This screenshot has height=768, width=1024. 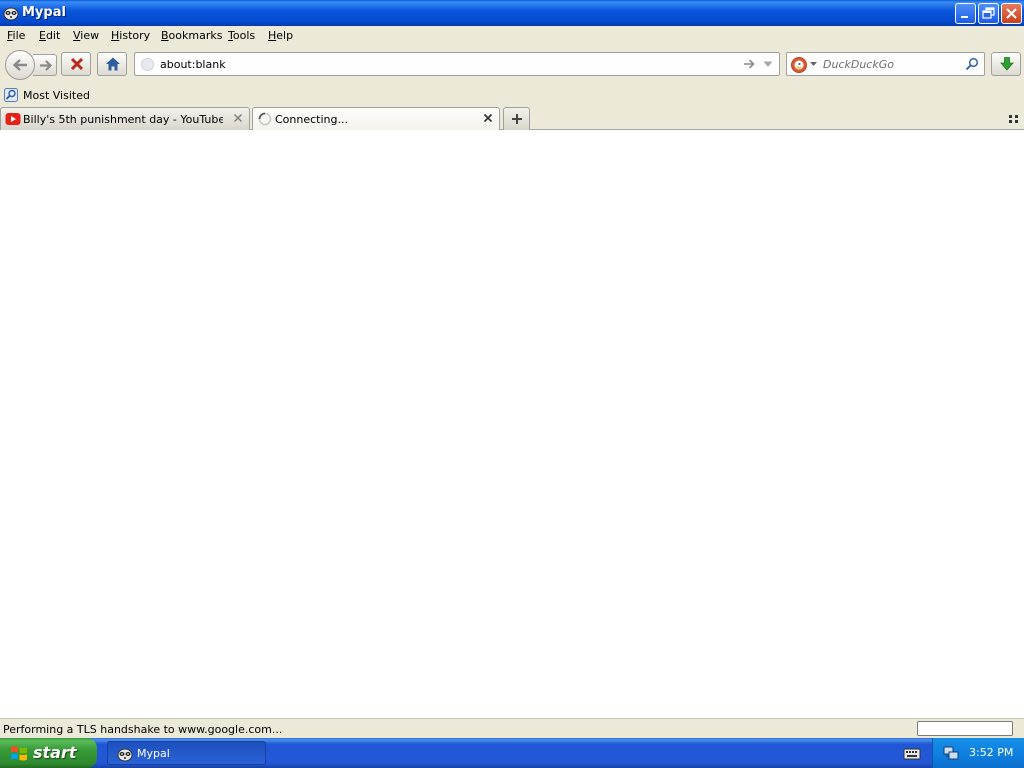 What do you see at coordinates (749, 64) in the screenshot?
I see `go-arrow-icon` at bounding box center [749, 64].